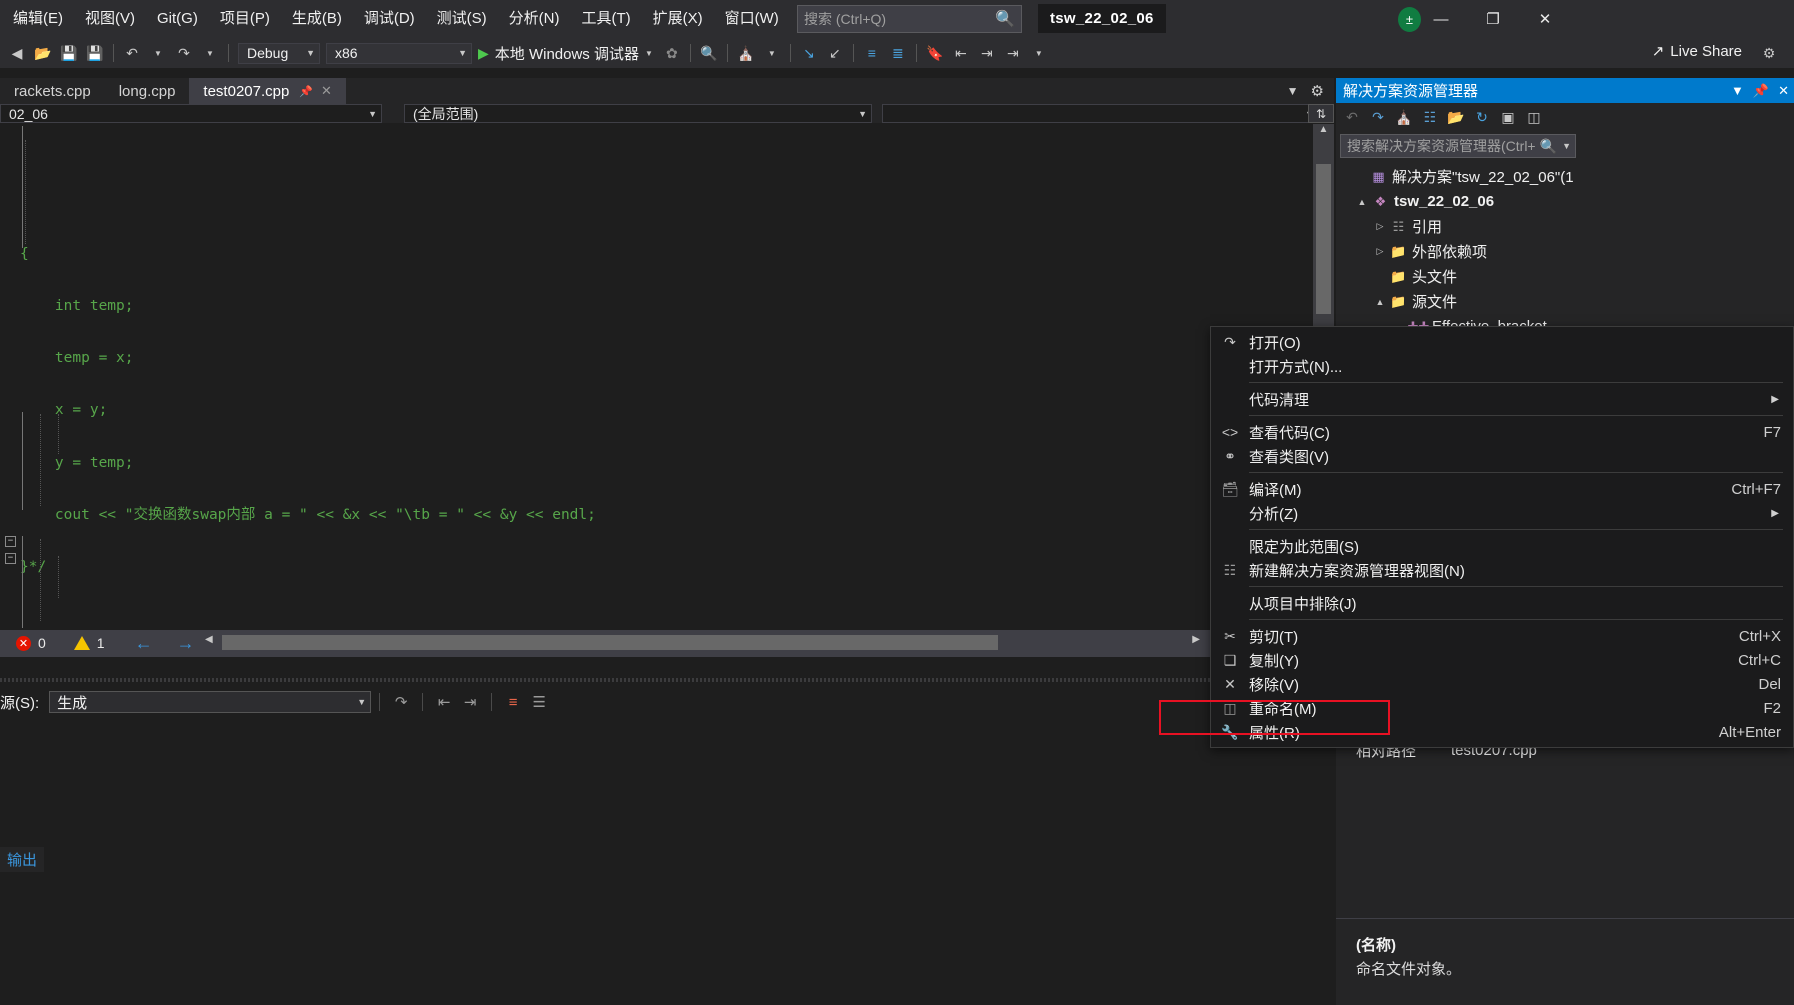 Image resolution: width=1794 pixels, height=1005 pixels. Describe the element at coordinates (132, 53) in the screenshot. I see `undo-icon: ↶` at that location.